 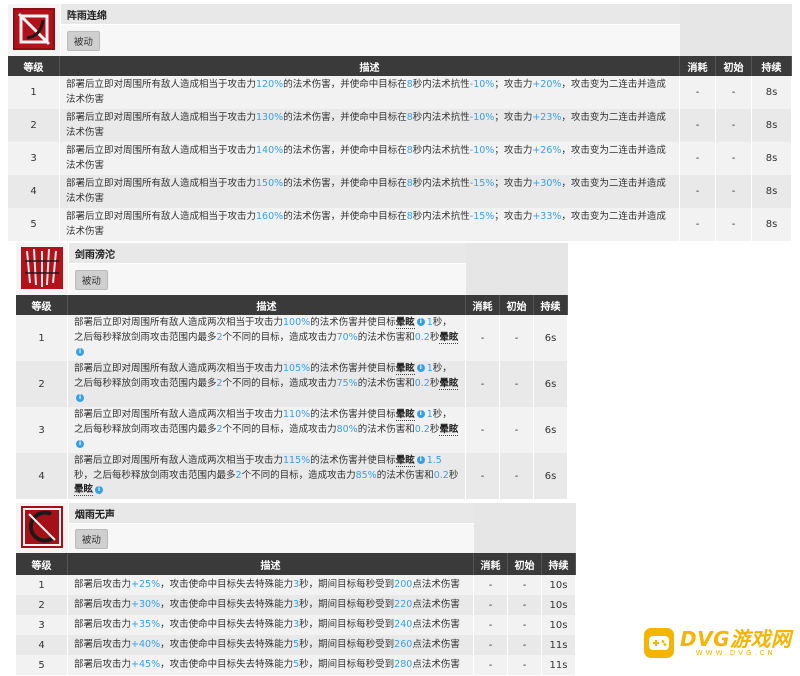 What do you see at coordinates (772, 92) in the screenshot?
I see `cell-duration: 8s` at bounding box center [772, 92].